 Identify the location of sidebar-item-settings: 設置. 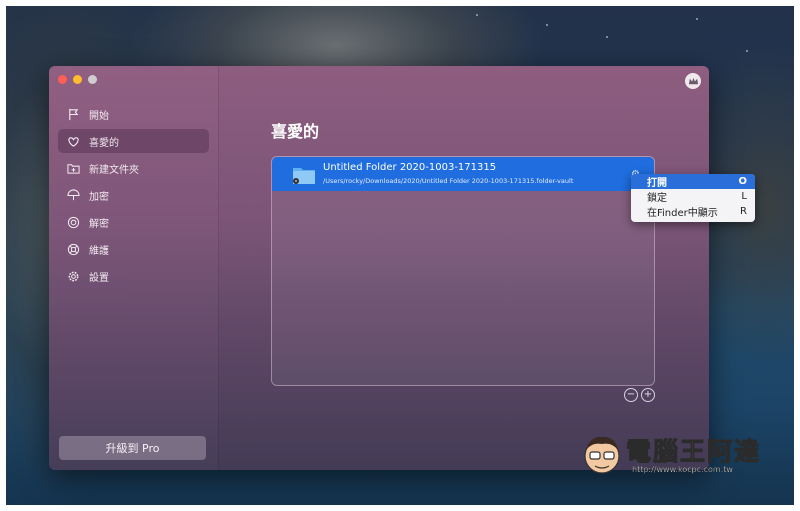
(133, 276).